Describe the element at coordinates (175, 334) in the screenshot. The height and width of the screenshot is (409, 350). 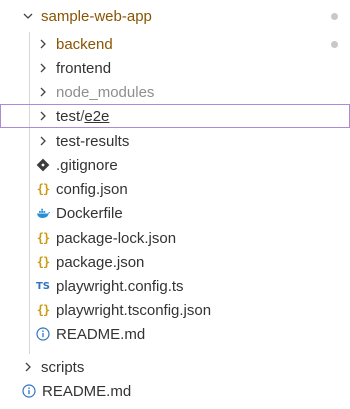
I see `tree-file-readme-md: README.md` at that location.